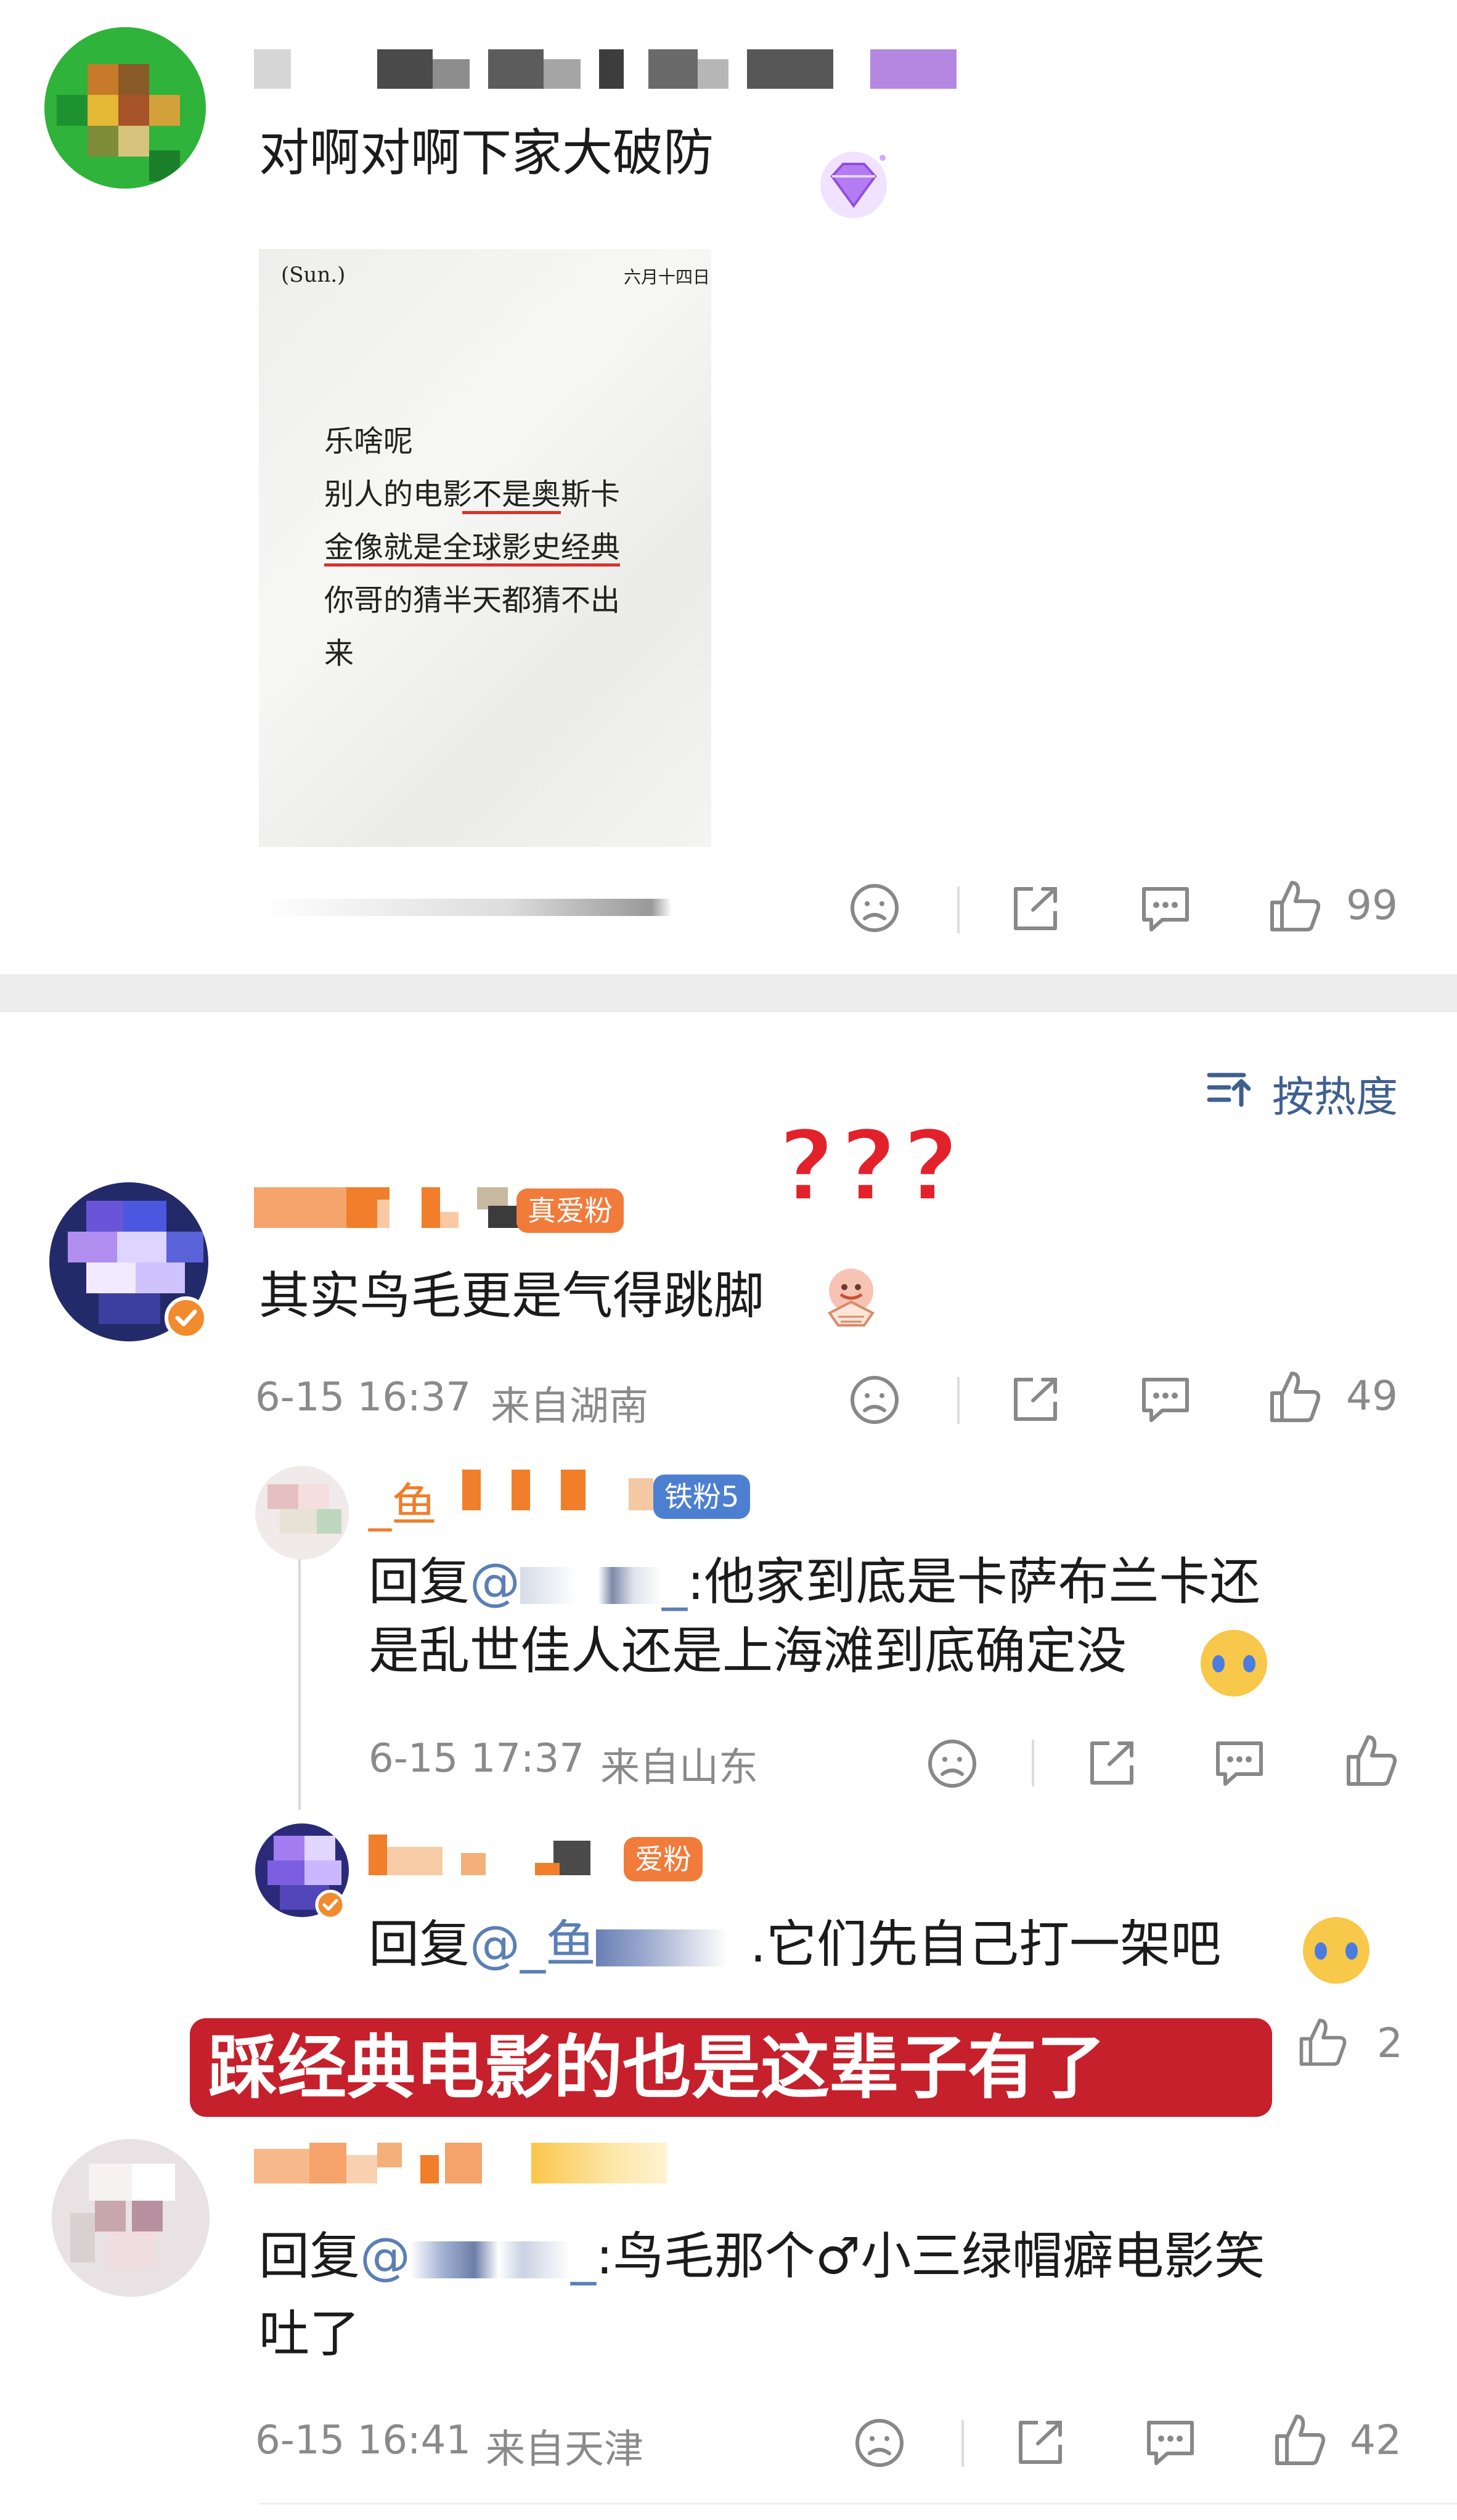  I want to click on card-line: 来, so click(339, 653).